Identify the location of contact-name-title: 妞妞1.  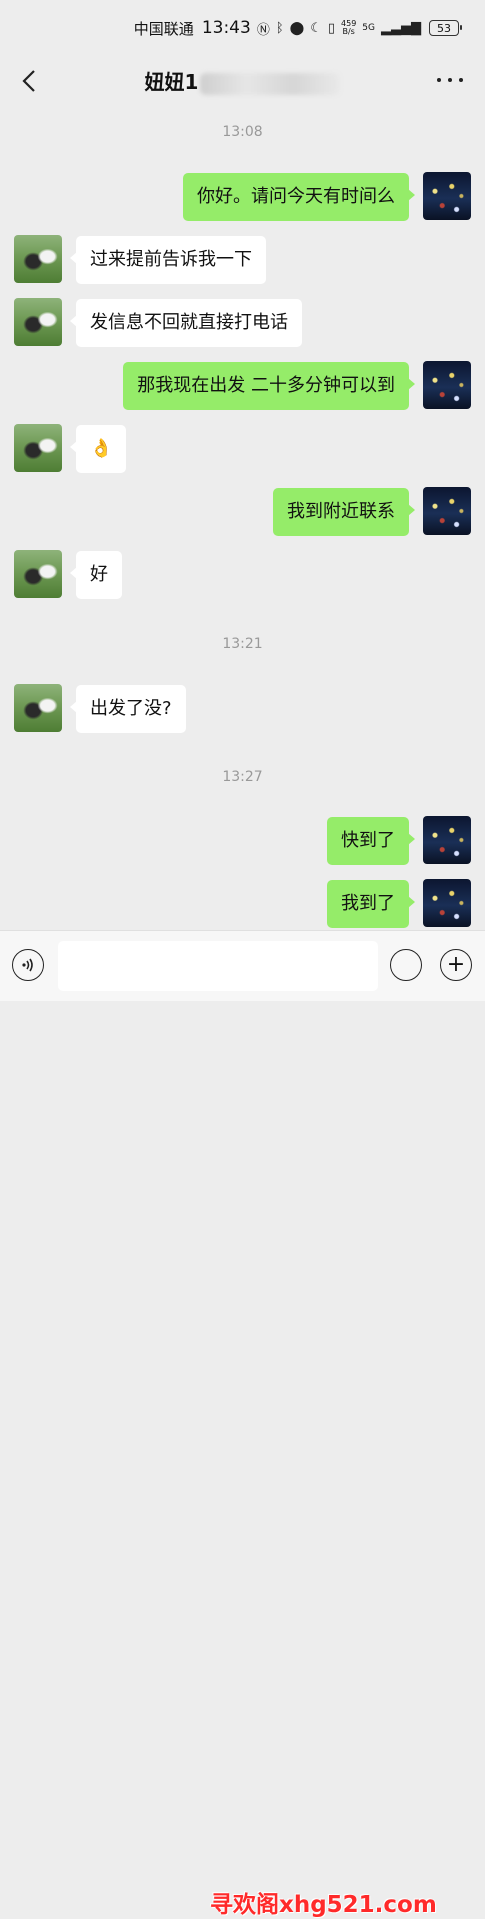
(242, 80).